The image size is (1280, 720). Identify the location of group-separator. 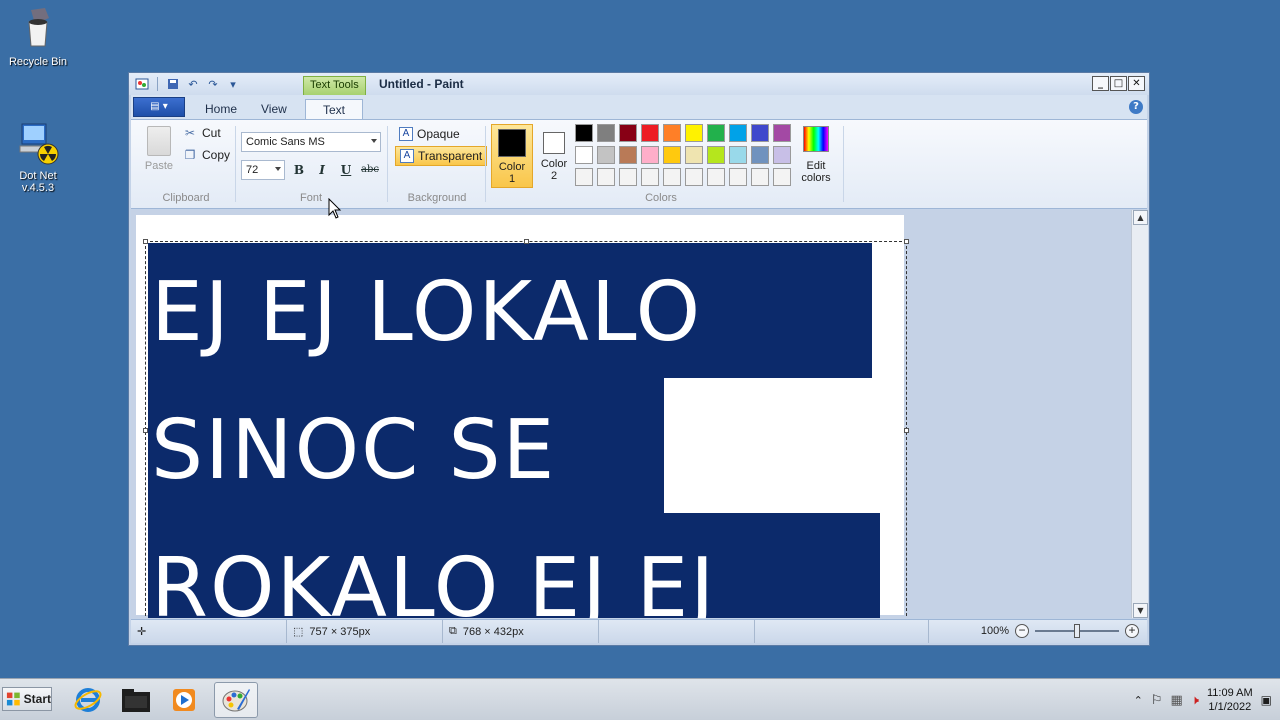
(387, 164).